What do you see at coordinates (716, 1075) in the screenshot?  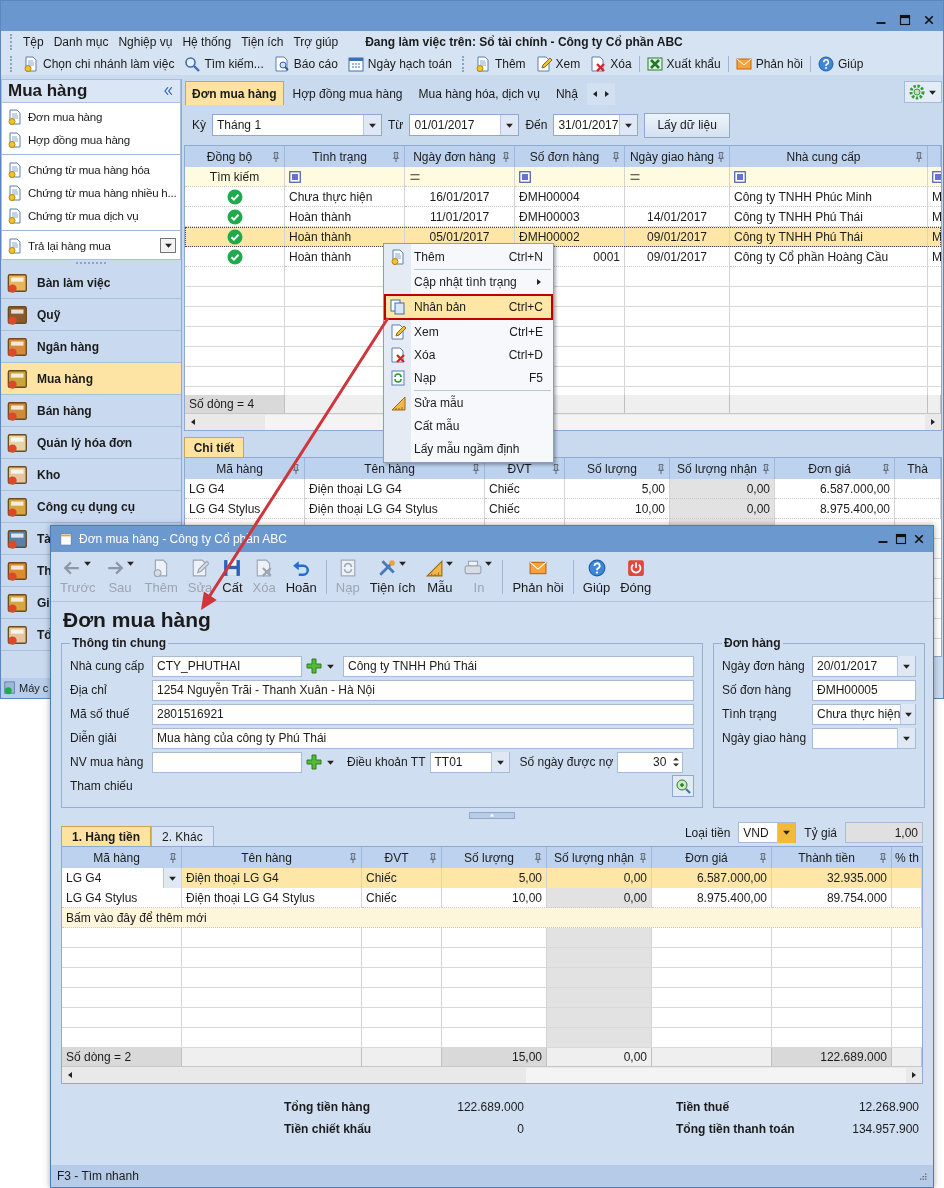 I see `scrollbar-thumb` at bounding box center [716, 1075].